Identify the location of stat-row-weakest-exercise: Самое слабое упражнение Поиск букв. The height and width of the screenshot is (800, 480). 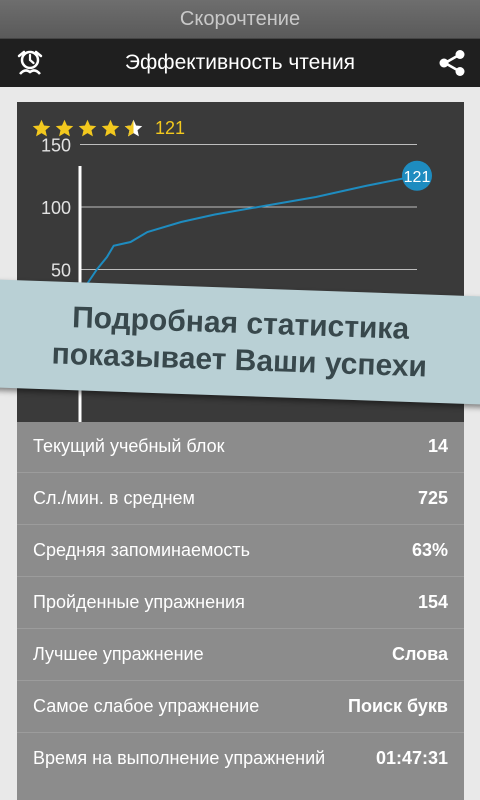
(240, 706).